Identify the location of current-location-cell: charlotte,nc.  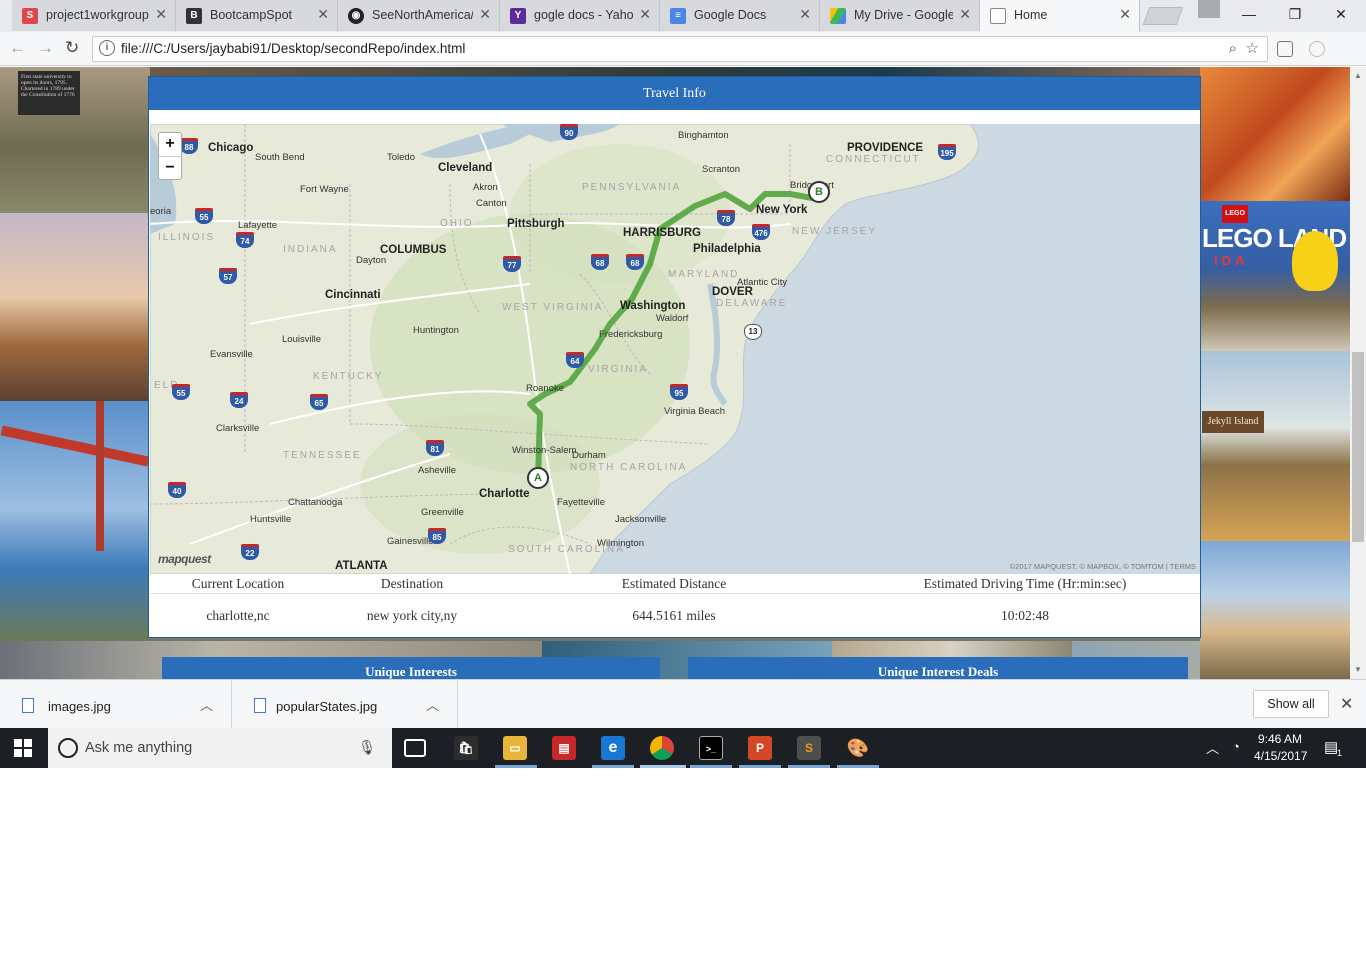
(238, 616).